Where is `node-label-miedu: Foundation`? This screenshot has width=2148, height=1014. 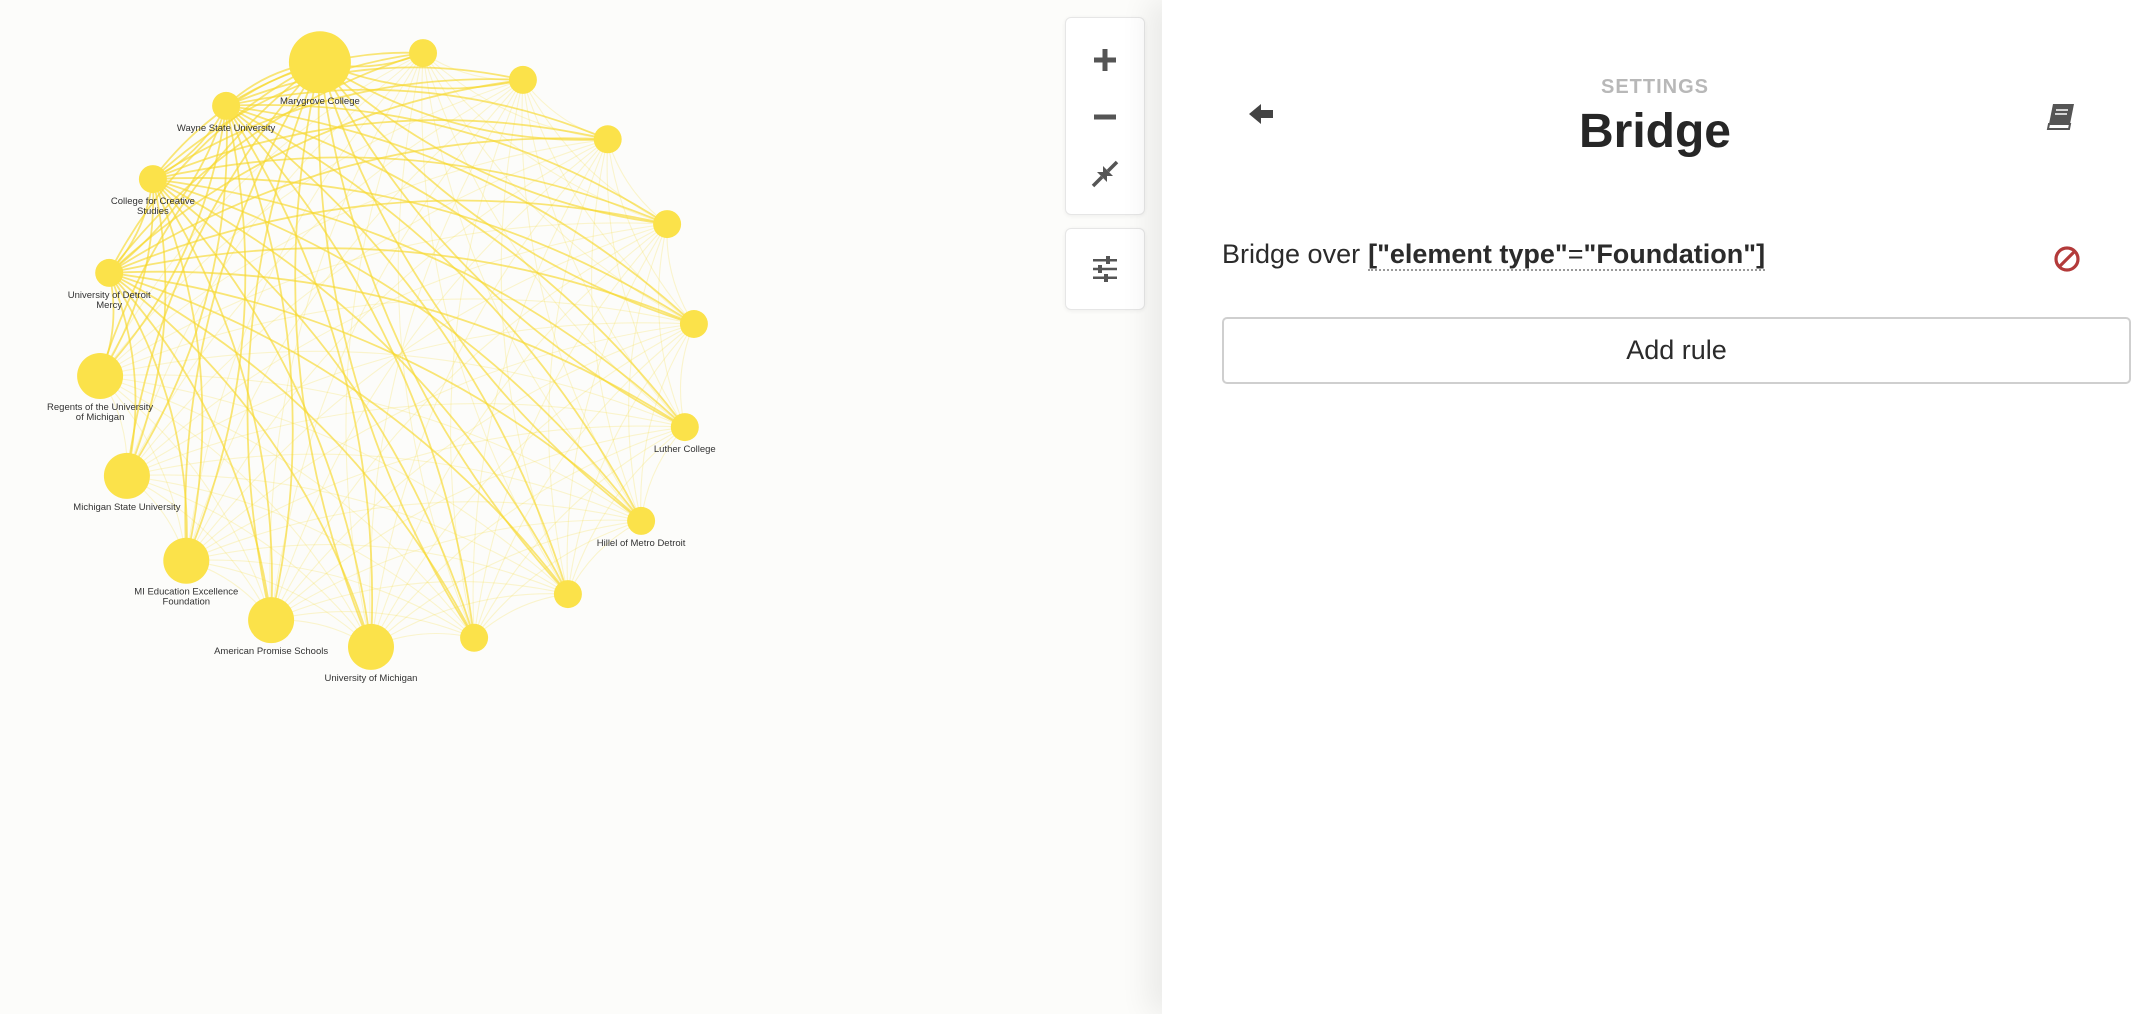 node-label-miedu: Foundation is located at coordinates (187, 602).